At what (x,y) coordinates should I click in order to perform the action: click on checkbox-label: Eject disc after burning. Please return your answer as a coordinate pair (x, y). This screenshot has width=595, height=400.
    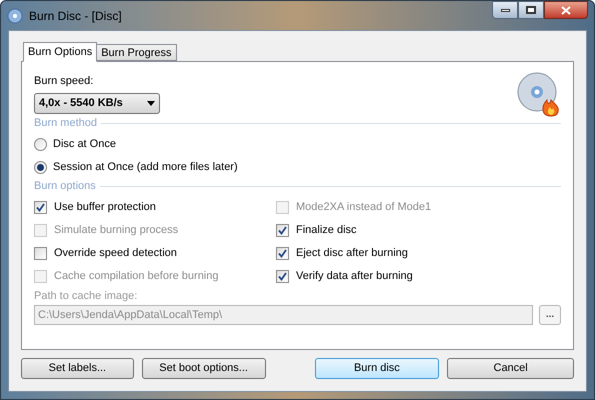
    Looking at the image, I should click on (352, 253).